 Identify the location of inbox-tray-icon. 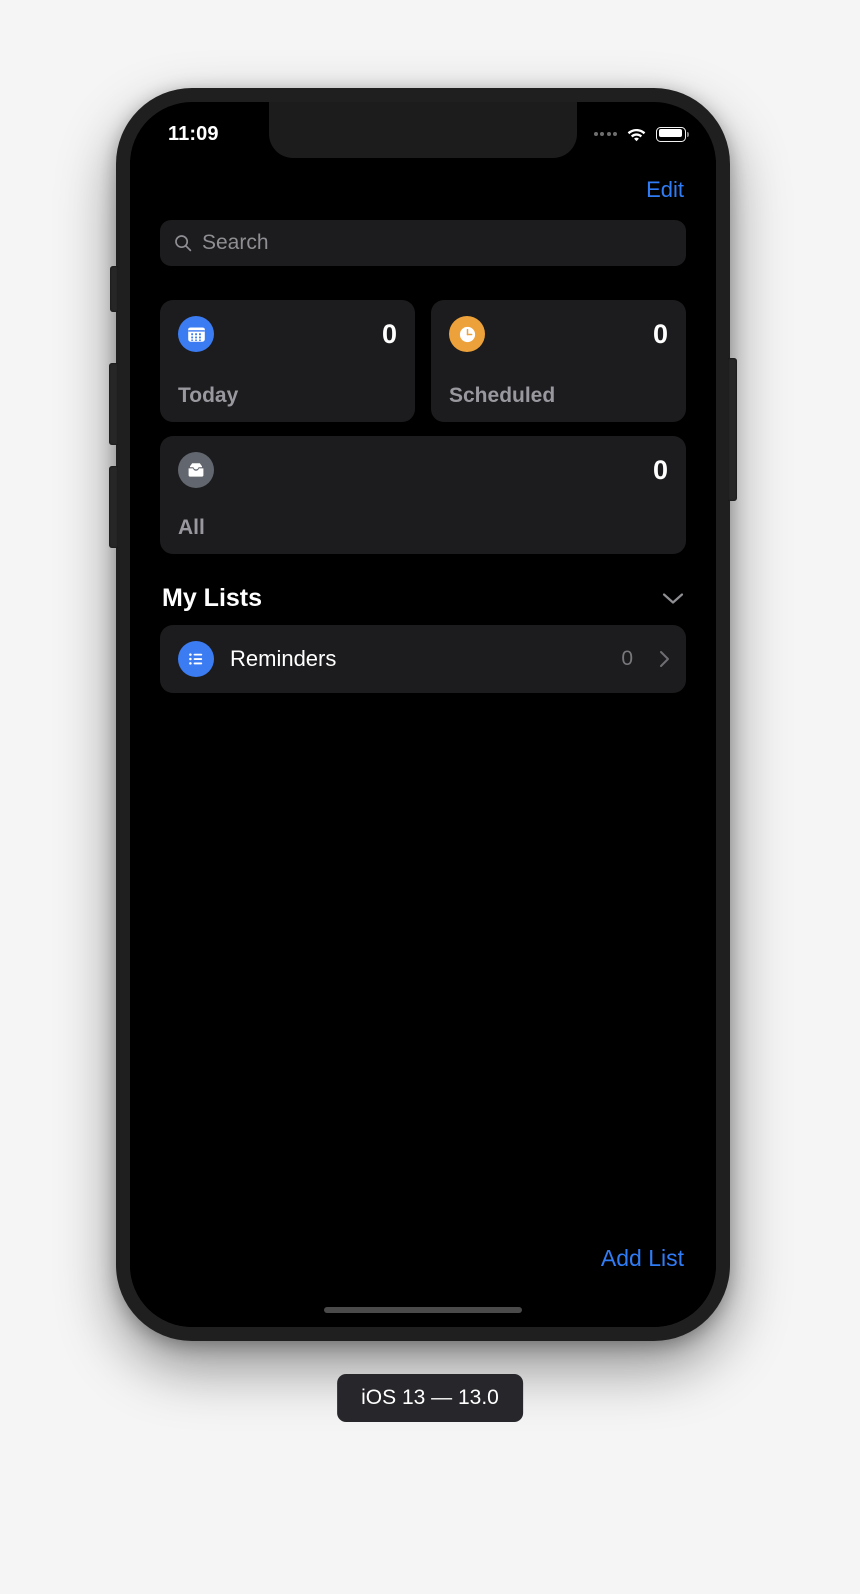
(196, 470).